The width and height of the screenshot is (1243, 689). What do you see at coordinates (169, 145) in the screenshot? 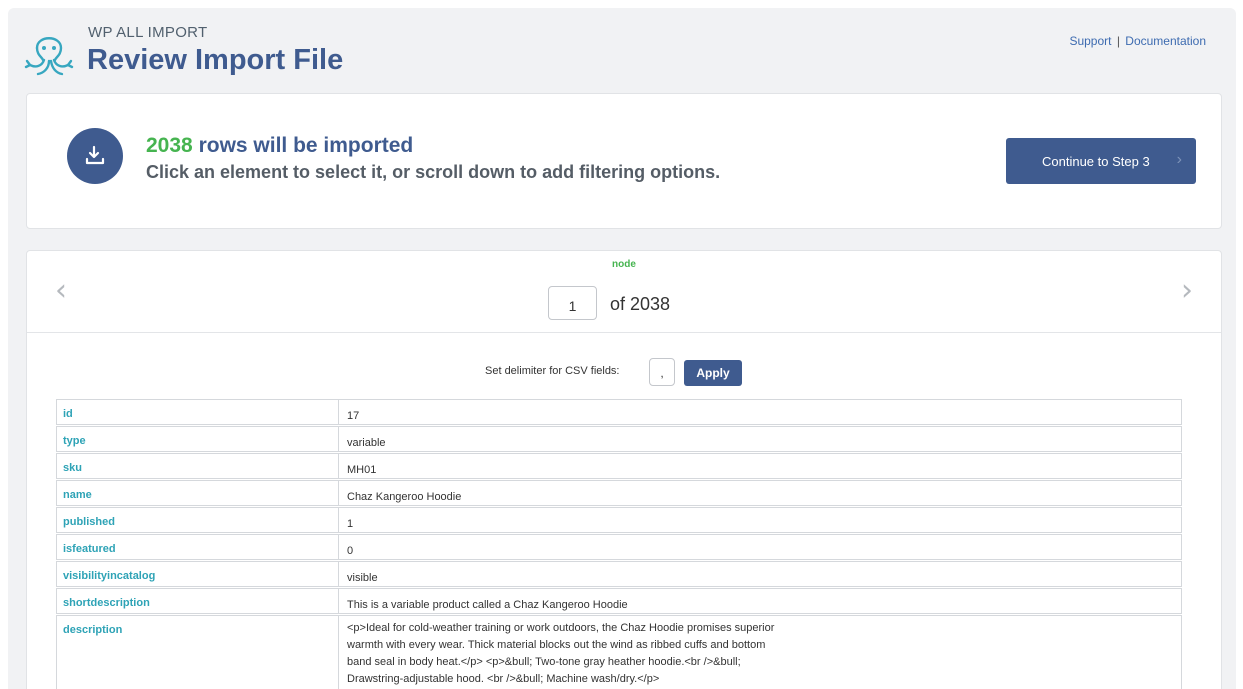
I see `row-count: 2038` at bounding box center [169, 145].